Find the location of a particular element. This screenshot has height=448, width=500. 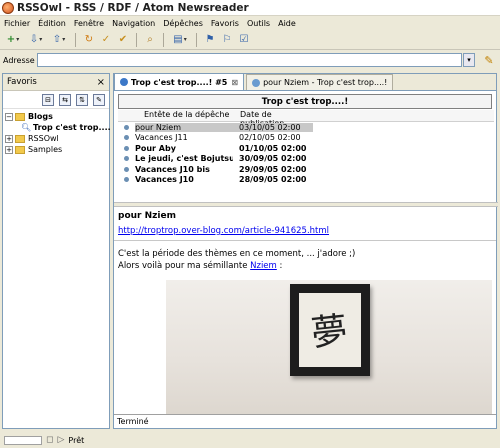

menu-depeches: Dépêches is located at coordinates (183, 23).